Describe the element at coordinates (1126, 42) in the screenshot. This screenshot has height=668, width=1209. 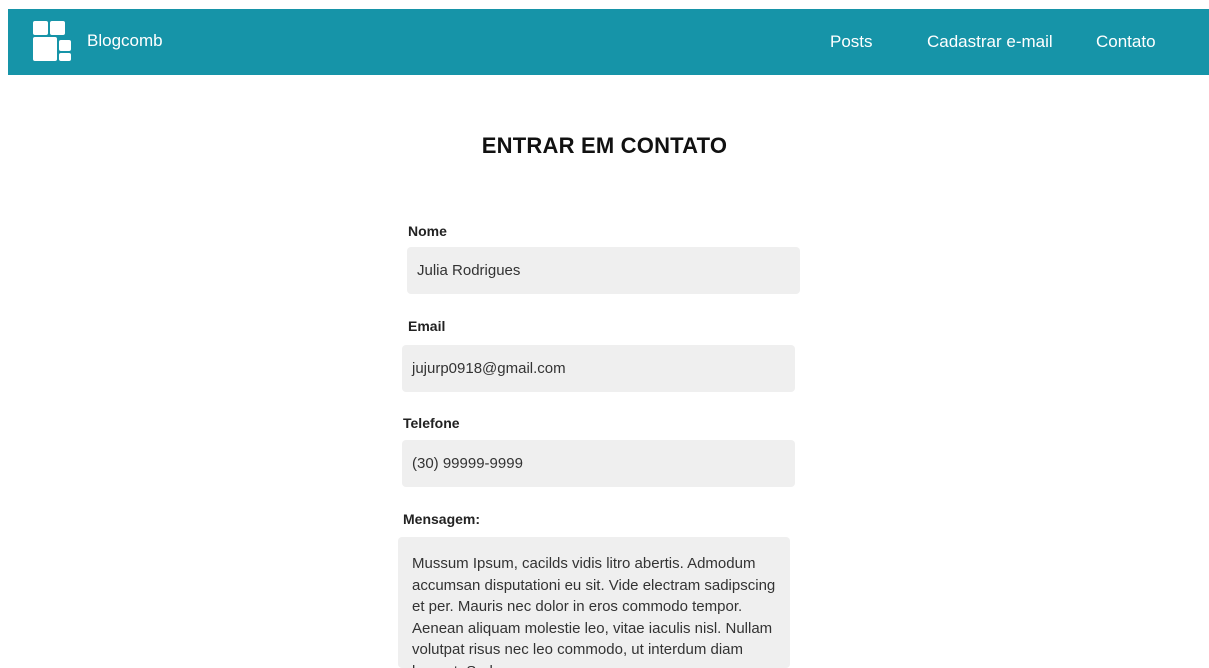
I see `nav-link-contato: Contato` at that location.